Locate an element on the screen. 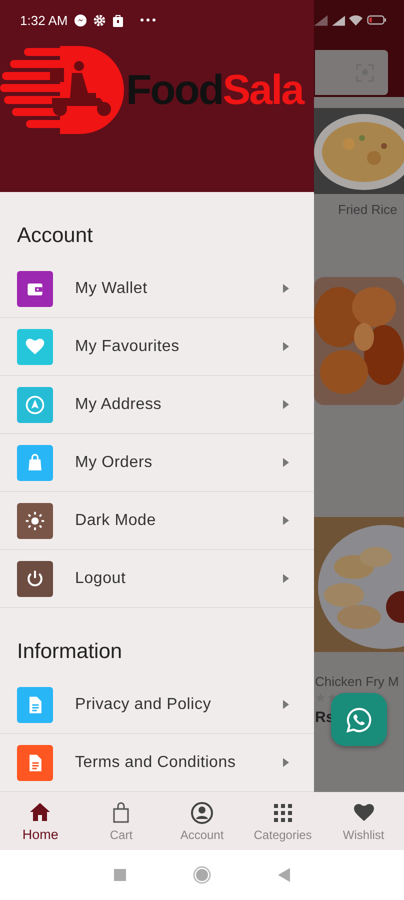  person-icon is located at coordinates (202, 812).